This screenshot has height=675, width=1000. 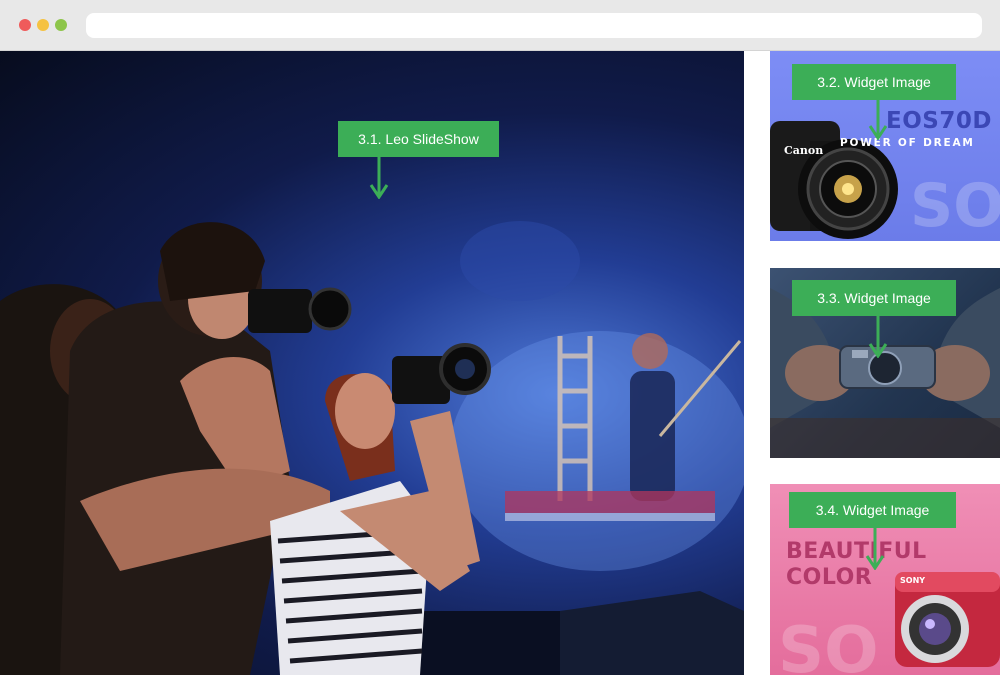 I want to click on close-window-dot, so click(x=25, y=25).